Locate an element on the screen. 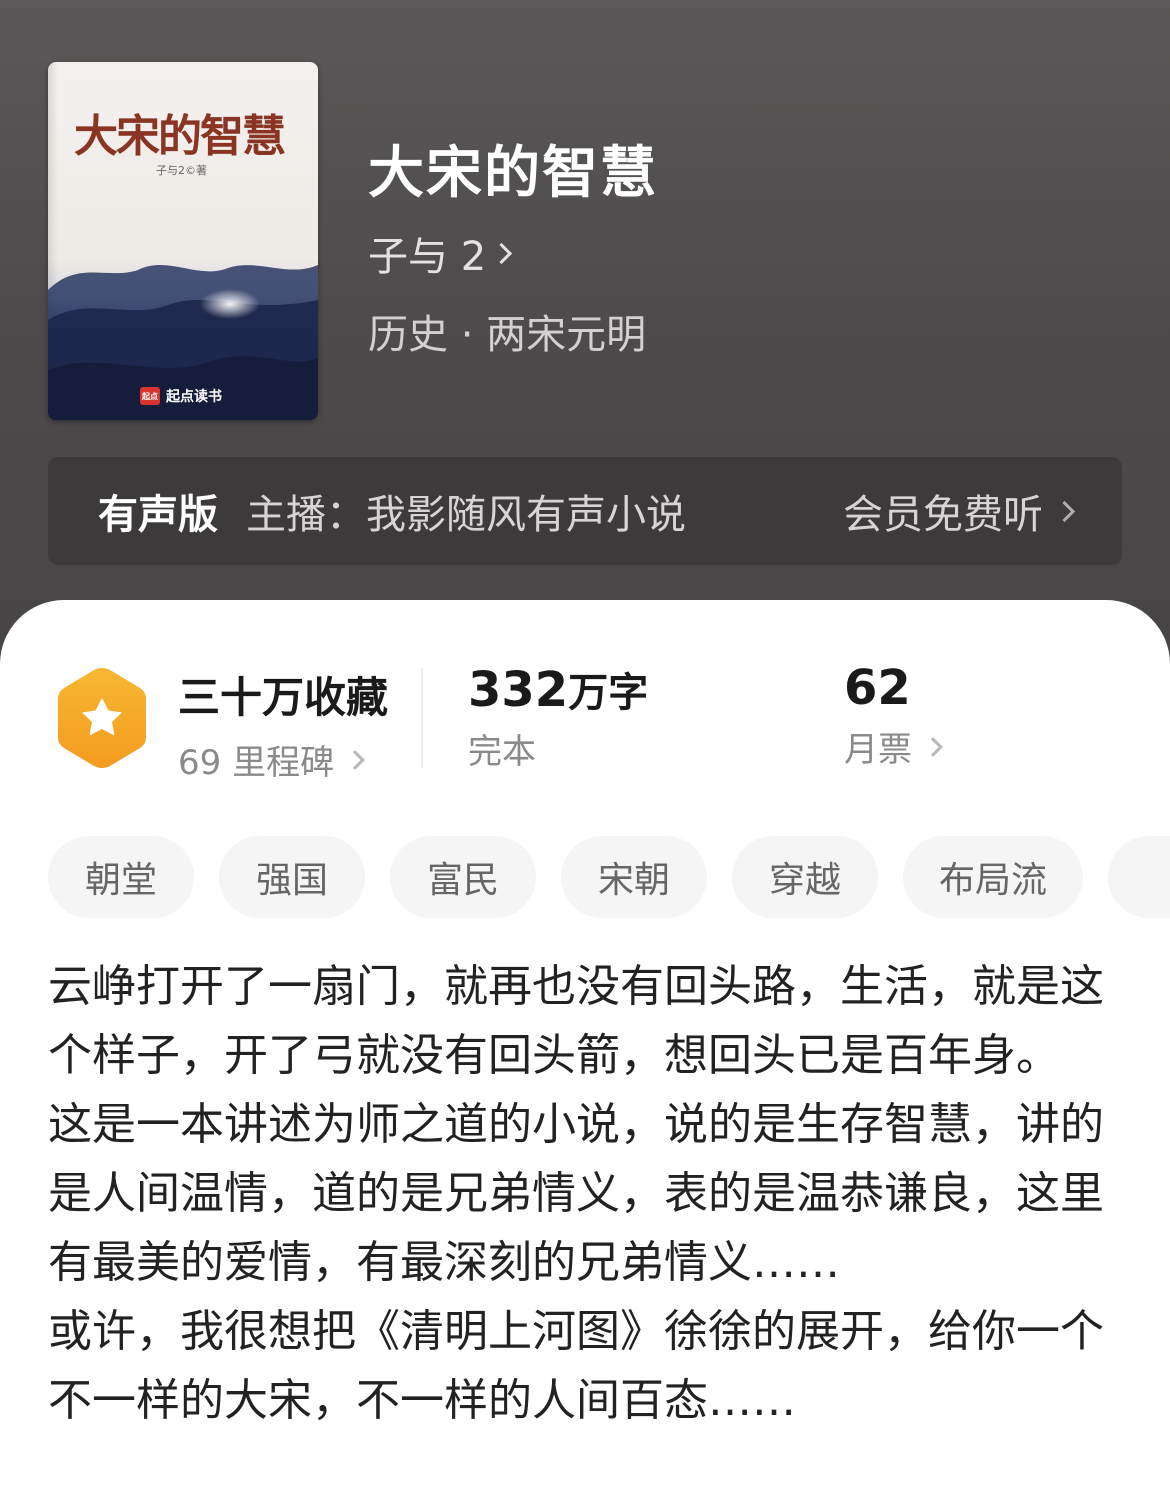  publisher-name: 起点读书 is located at coordinates (194, 397).